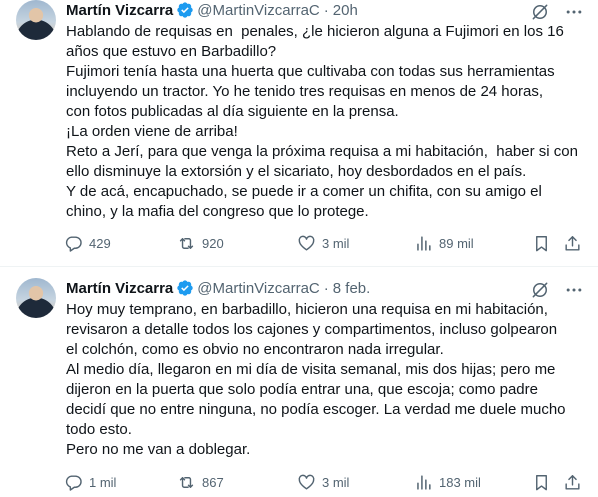 The width and height of the screenshot is (598, 497). I want to click on views-button: 183 mil, so click(447, 482).